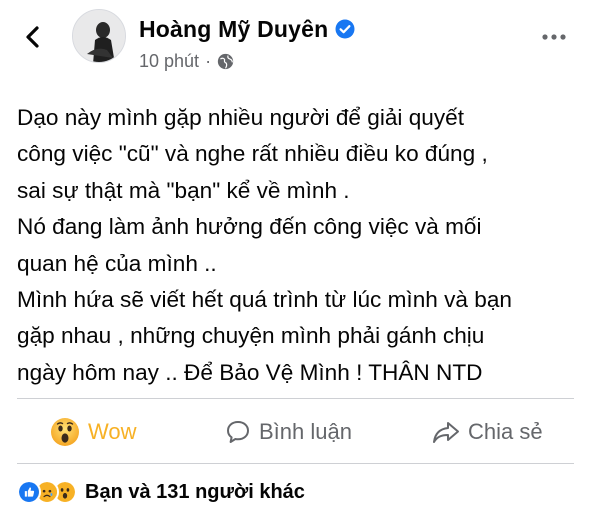 This screenshot has width=591, height=519. I want to click on action-bar: Wow Bình luận Chia sẻ, so click(295, 432).